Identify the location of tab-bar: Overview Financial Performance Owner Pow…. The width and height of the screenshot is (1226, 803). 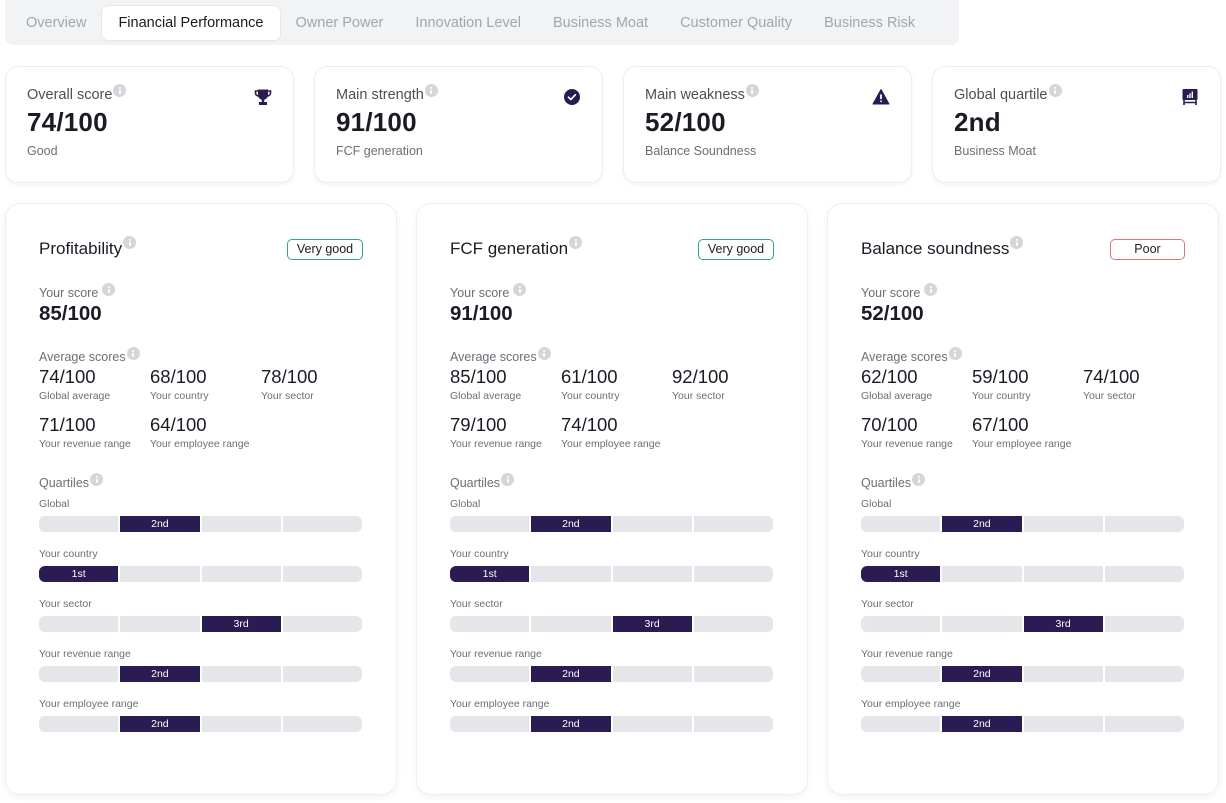
(482, 22).